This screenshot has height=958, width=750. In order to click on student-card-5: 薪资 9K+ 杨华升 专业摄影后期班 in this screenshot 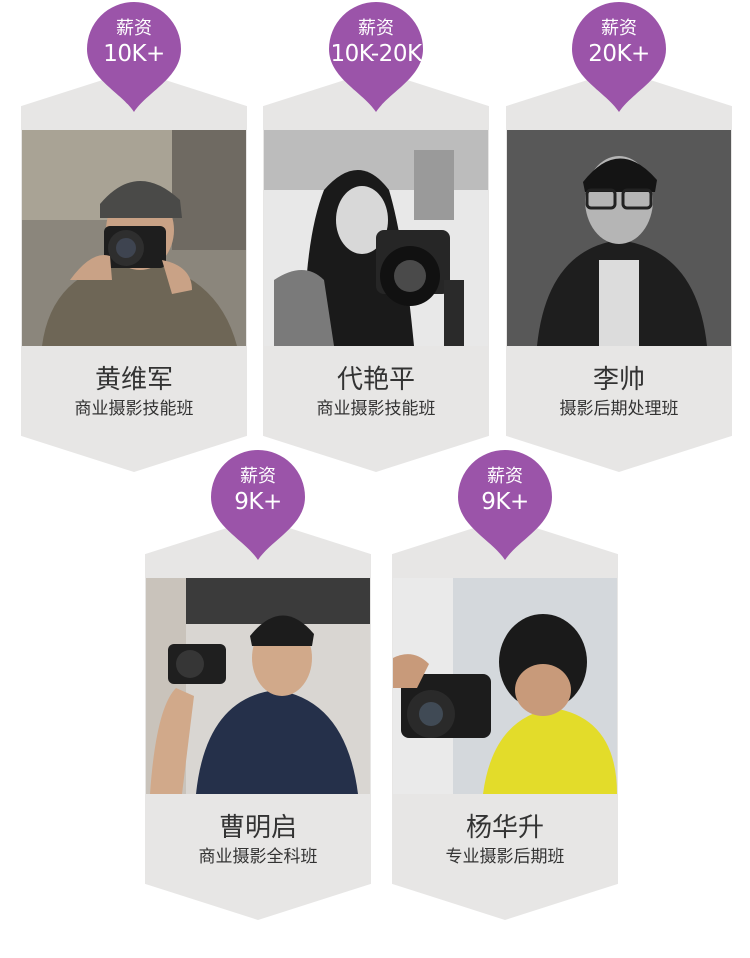, I will do `click(505, 684)`.